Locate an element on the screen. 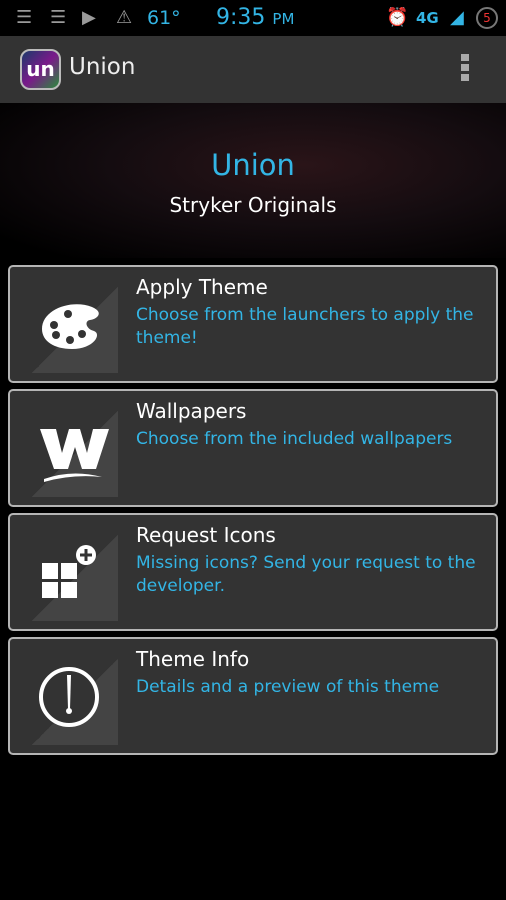 Image resolution: width=506 pixels, height=900 pixels. app-title: Union is located at coordinates (102, 67).